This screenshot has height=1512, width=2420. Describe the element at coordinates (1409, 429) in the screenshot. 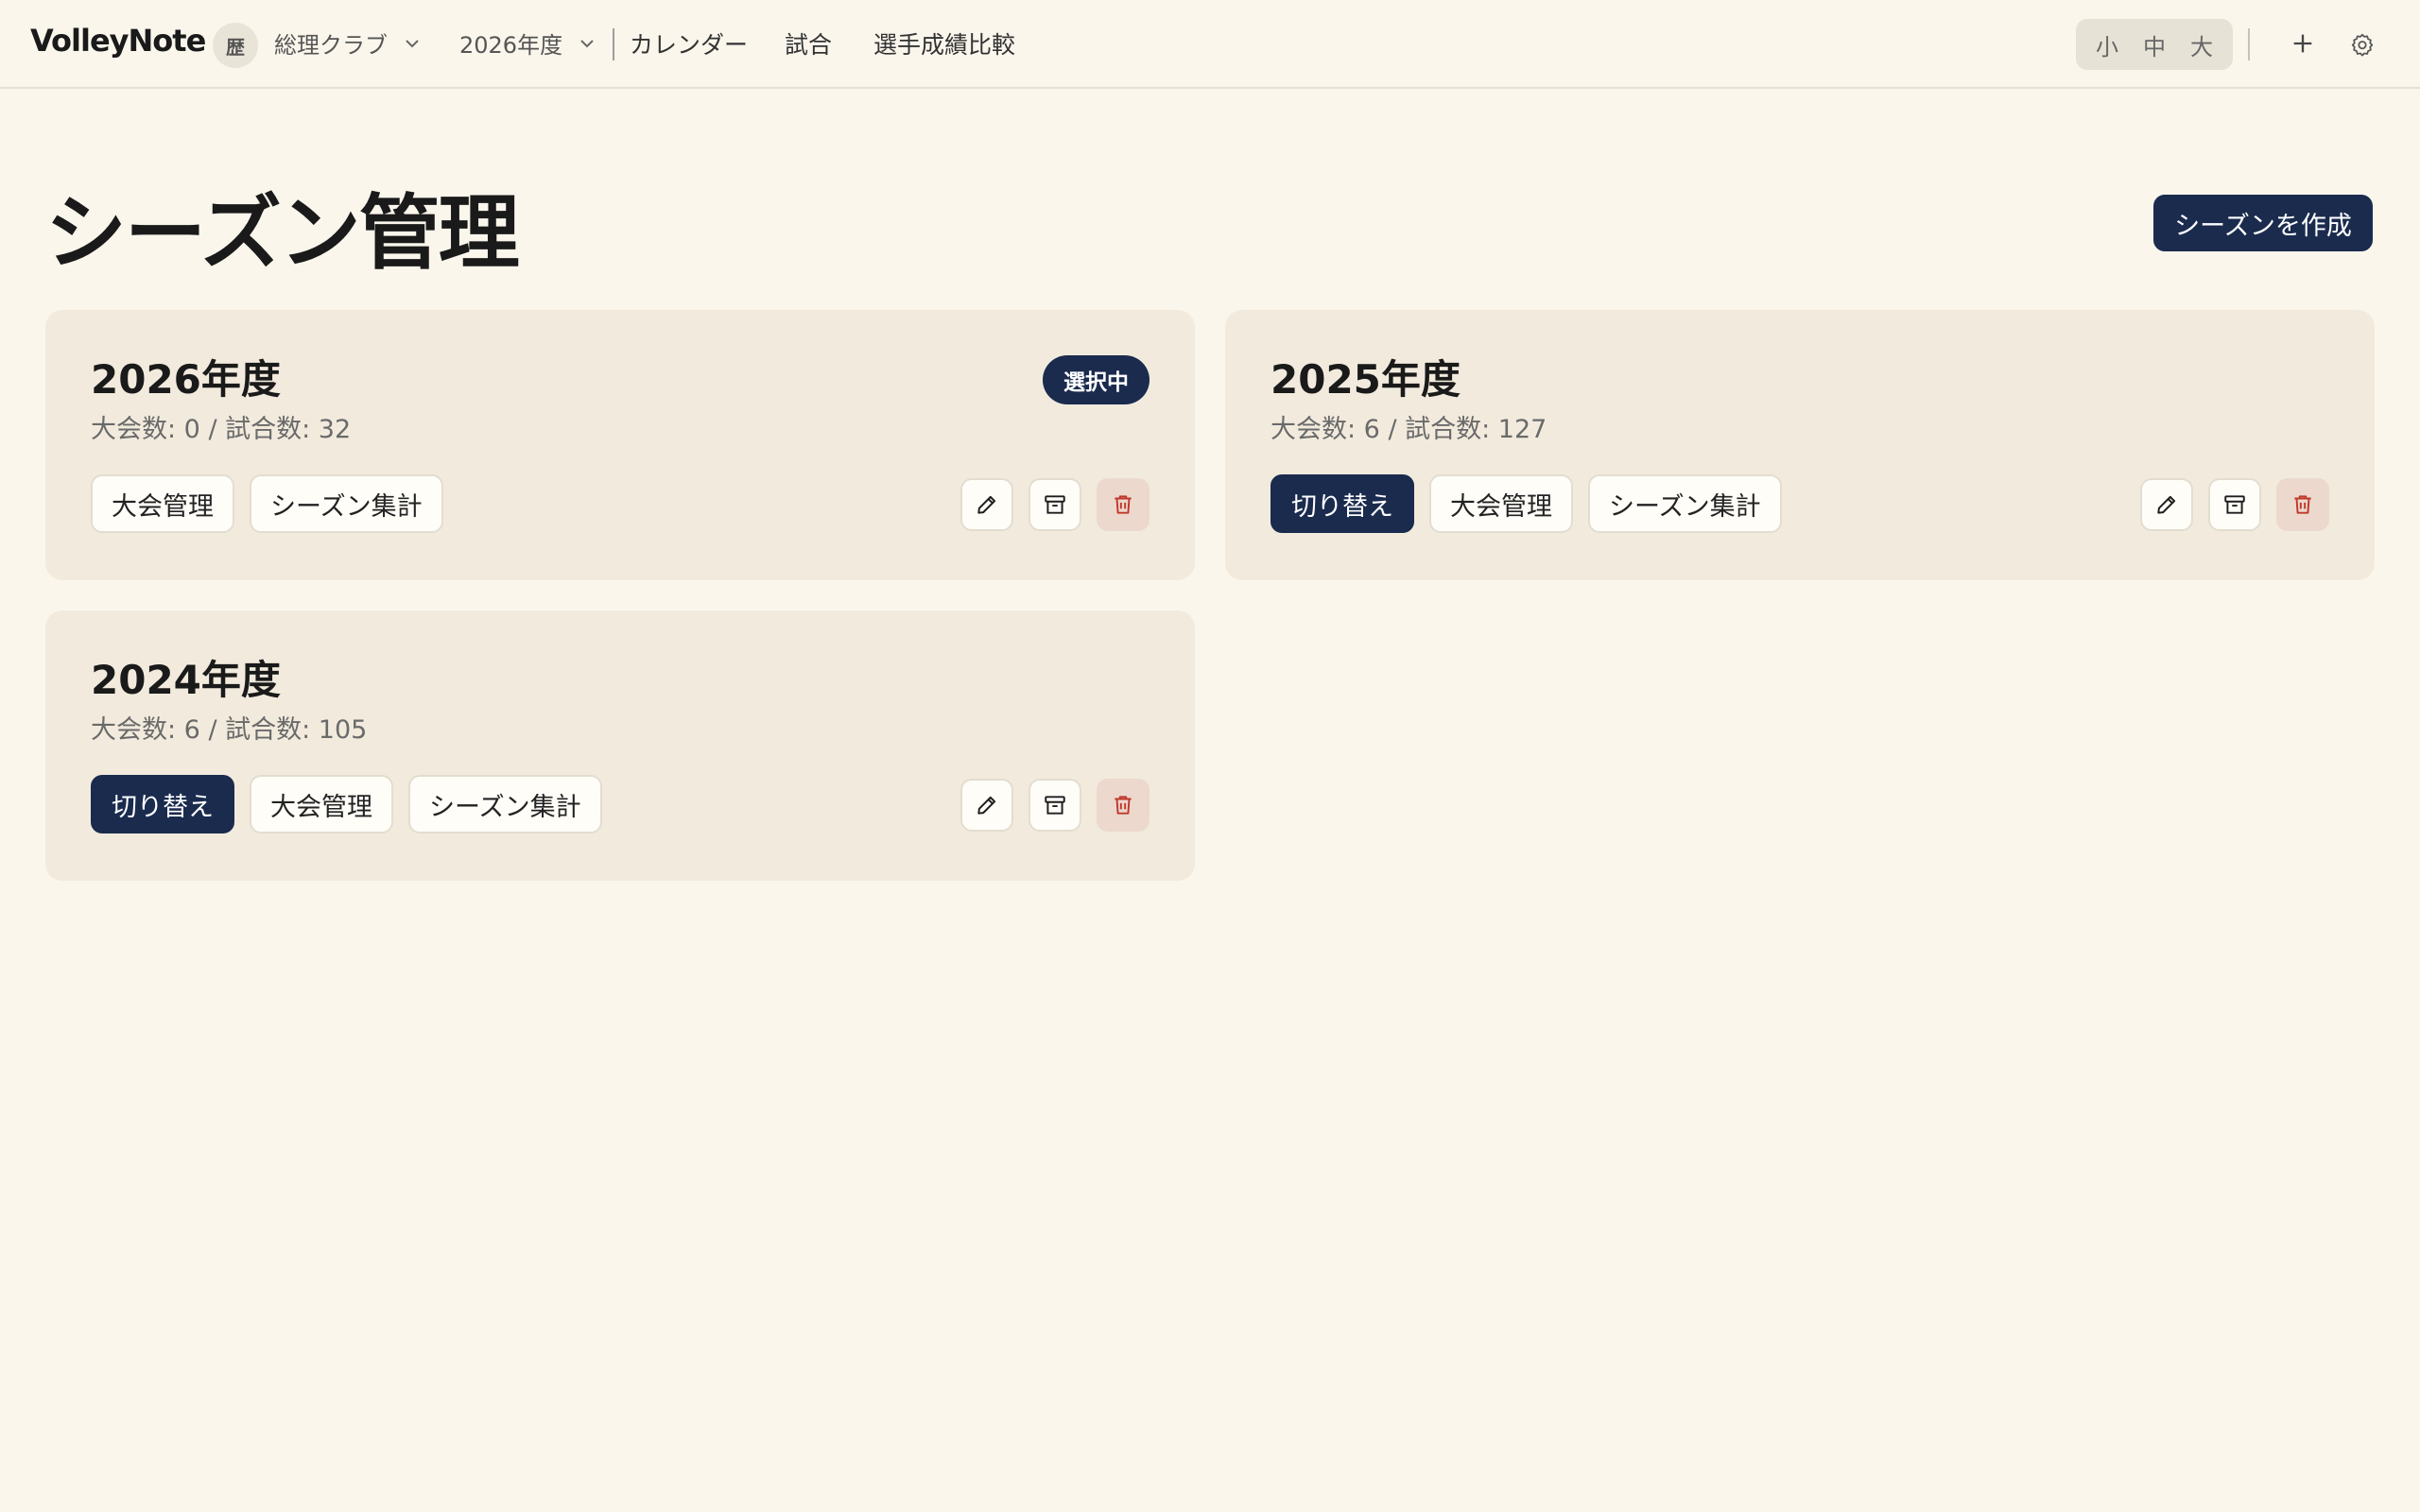

I see `season-stats: 大会数: 6 / 試合数: 127` at that location.